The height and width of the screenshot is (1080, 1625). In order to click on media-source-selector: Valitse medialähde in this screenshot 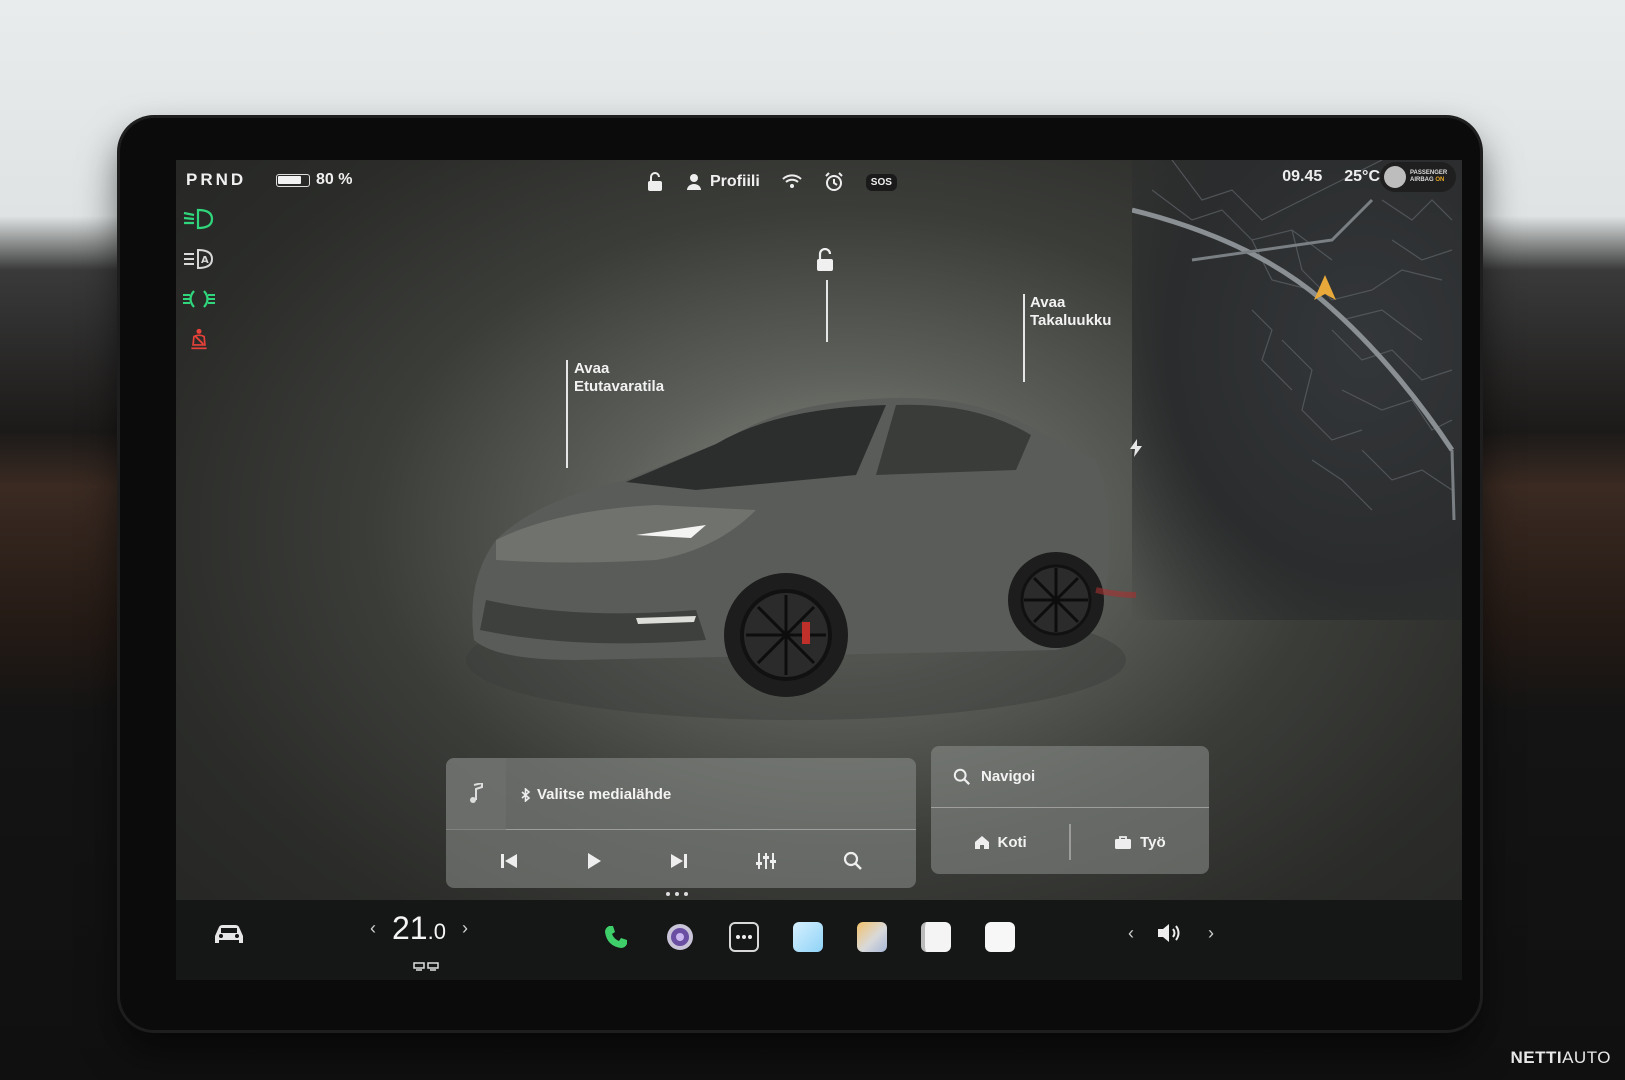, I will do `click(596, 794)`.